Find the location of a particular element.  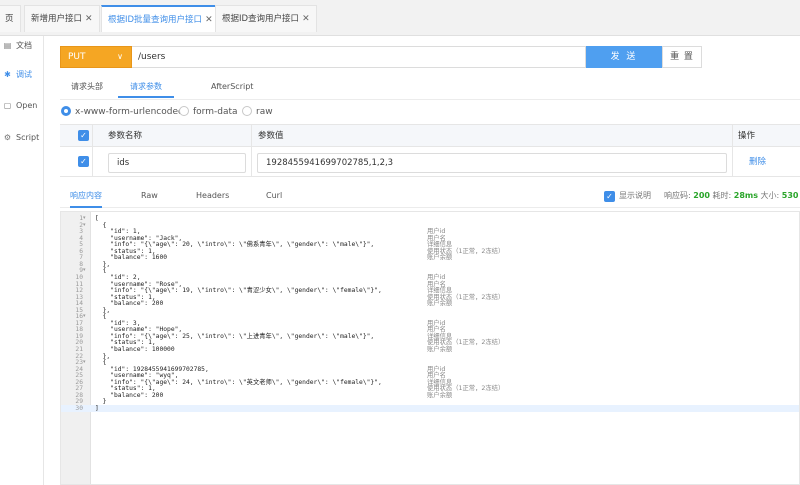

radio-urlencoded: x-www-form-urlencoded is located at coordinates (122, 112).